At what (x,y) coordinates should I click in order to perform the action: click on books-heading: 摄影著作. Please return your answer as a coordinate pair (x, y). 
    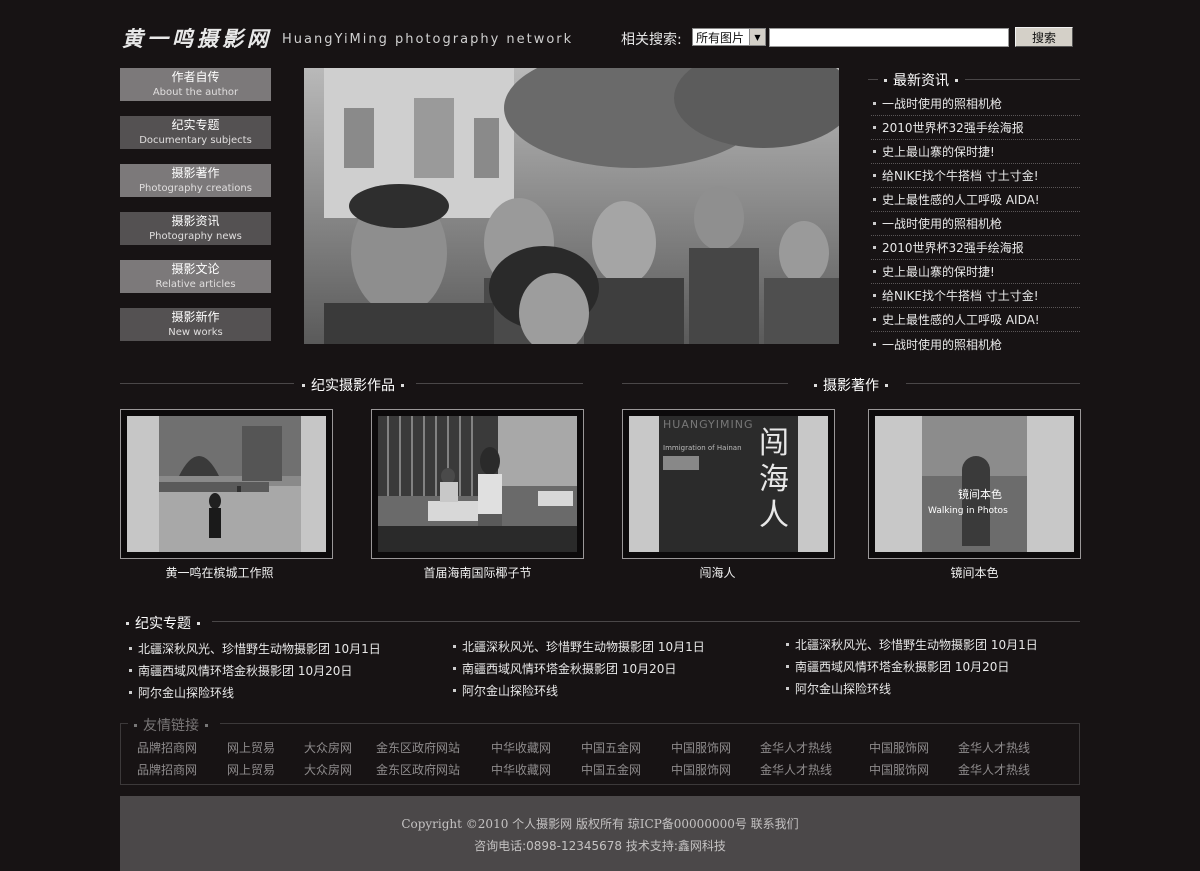
    Looking at the image, I should click on (851, 385).